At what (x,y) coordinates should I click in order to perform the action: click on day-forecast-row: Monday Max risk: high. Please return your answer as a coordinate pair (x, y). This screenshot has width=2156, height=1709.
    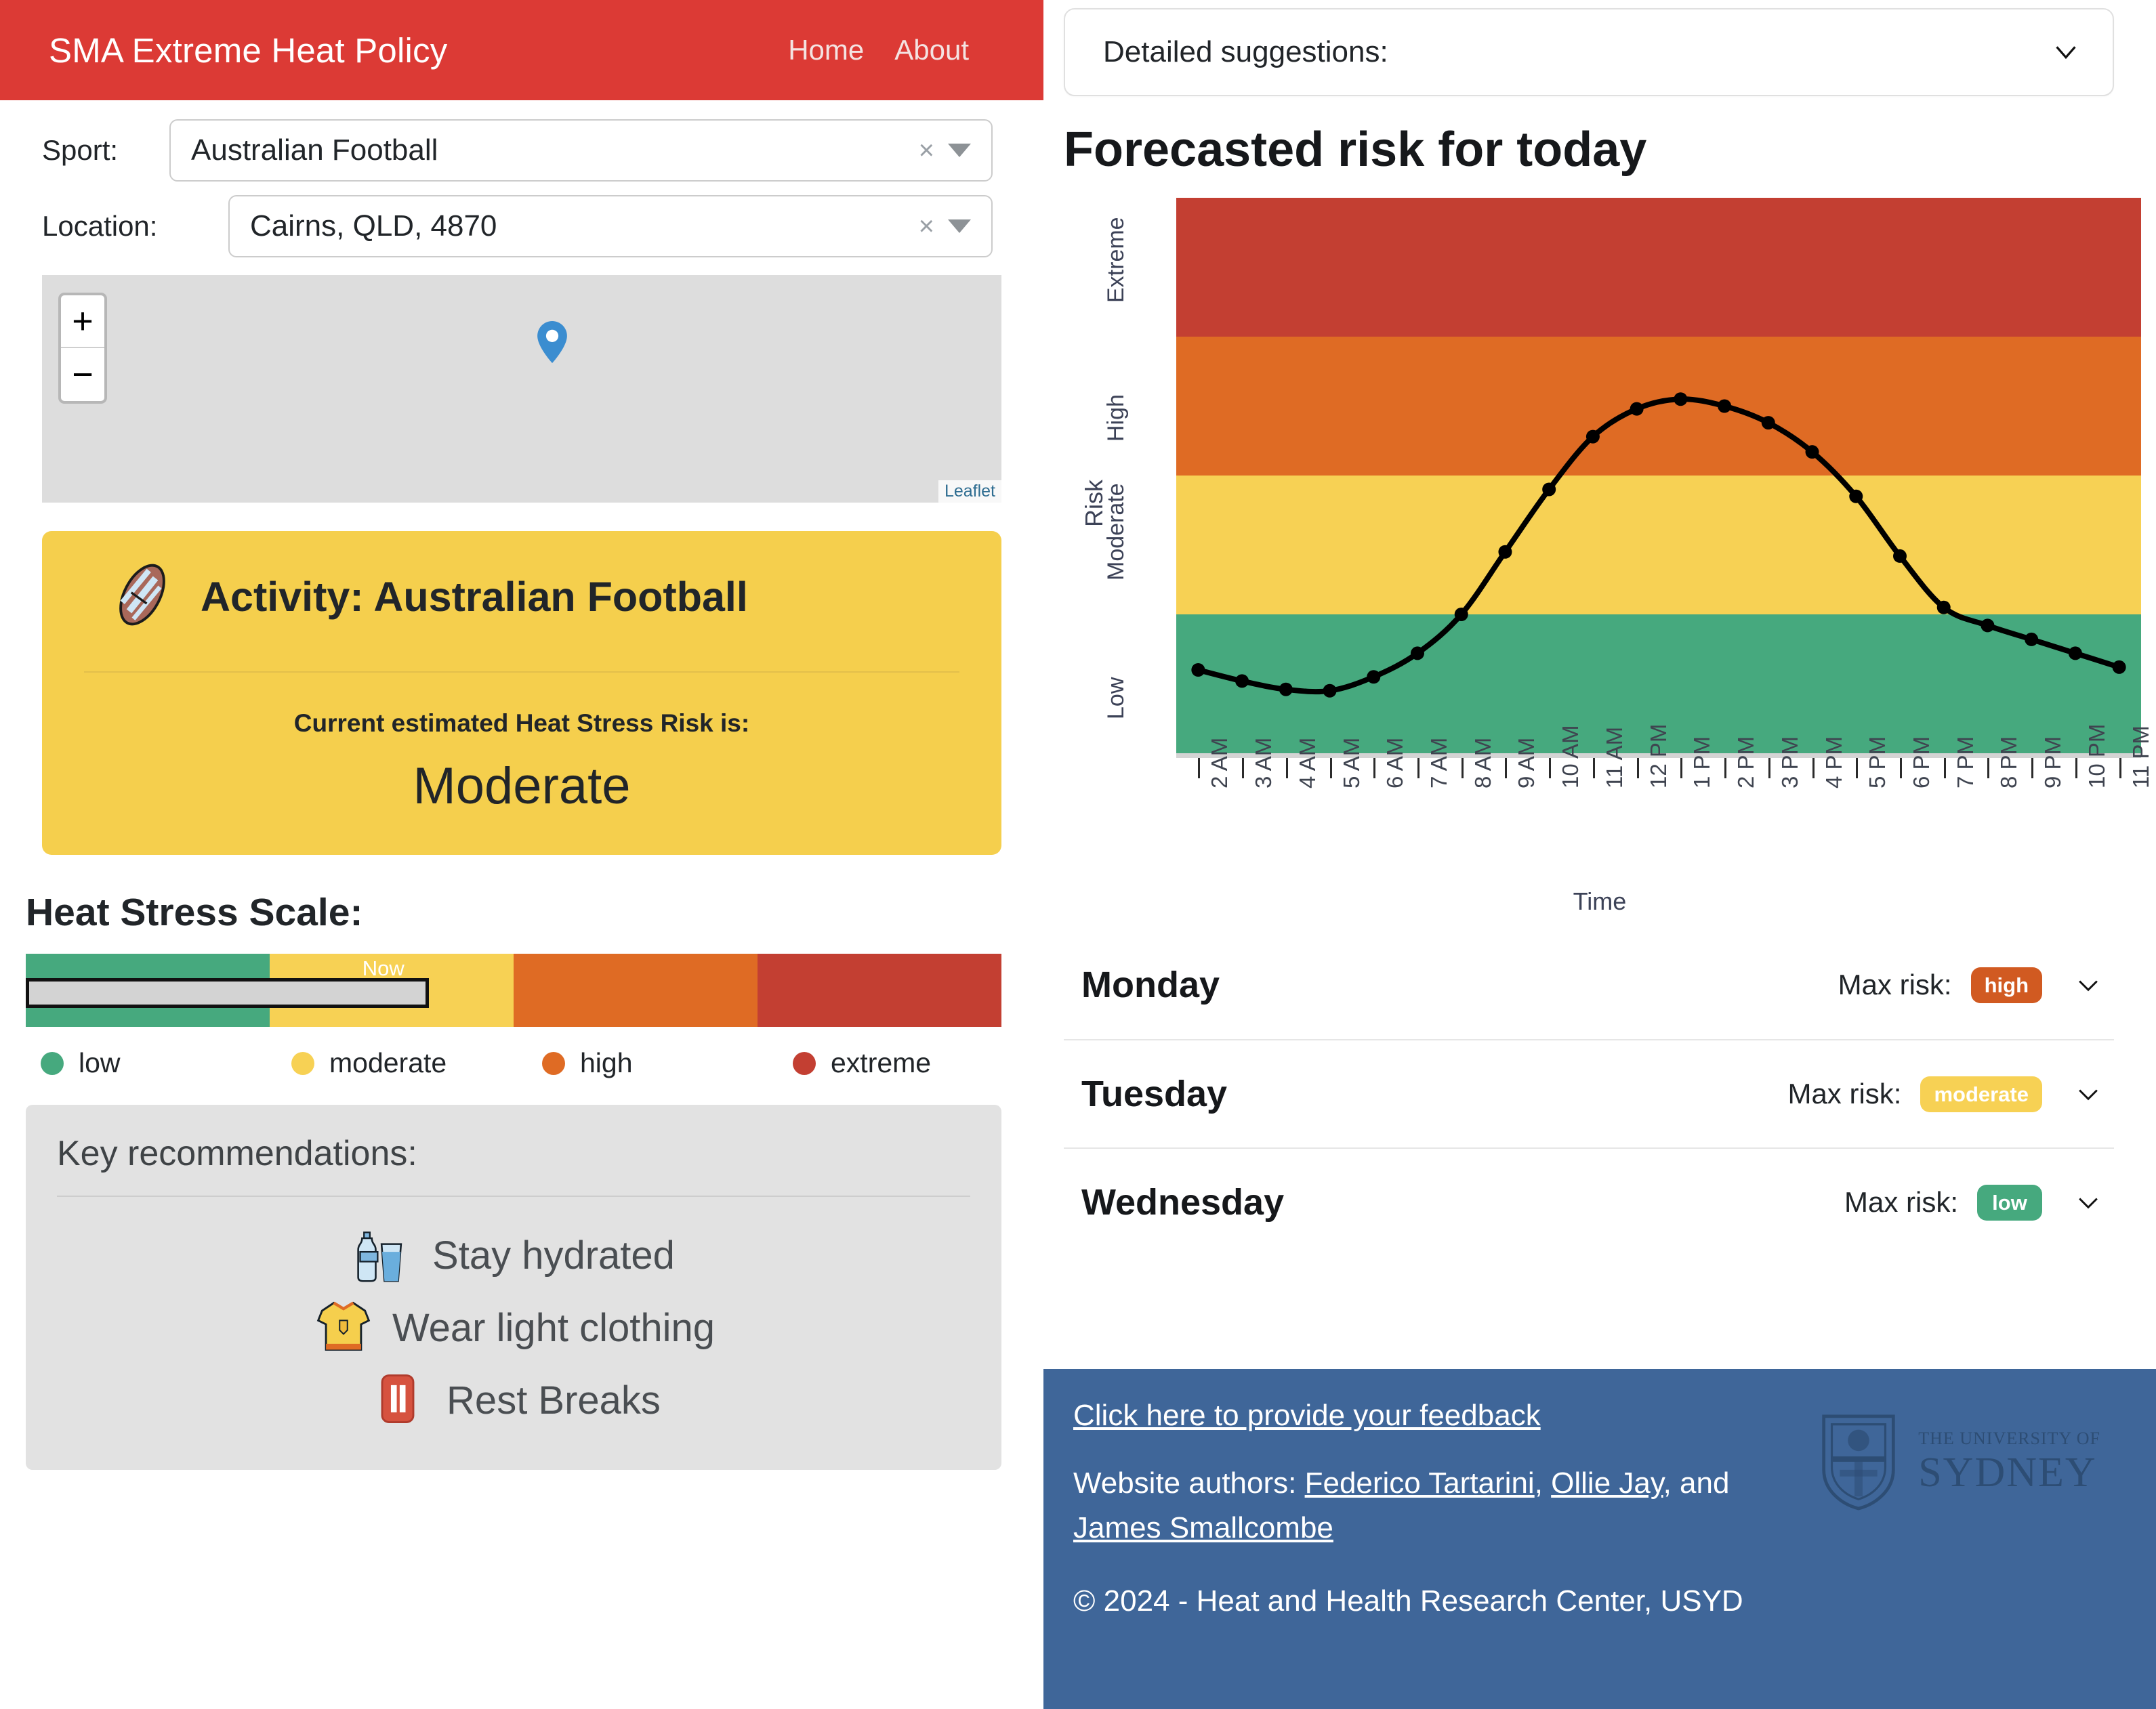
    Looking at the image, I should click on (1589, 985).